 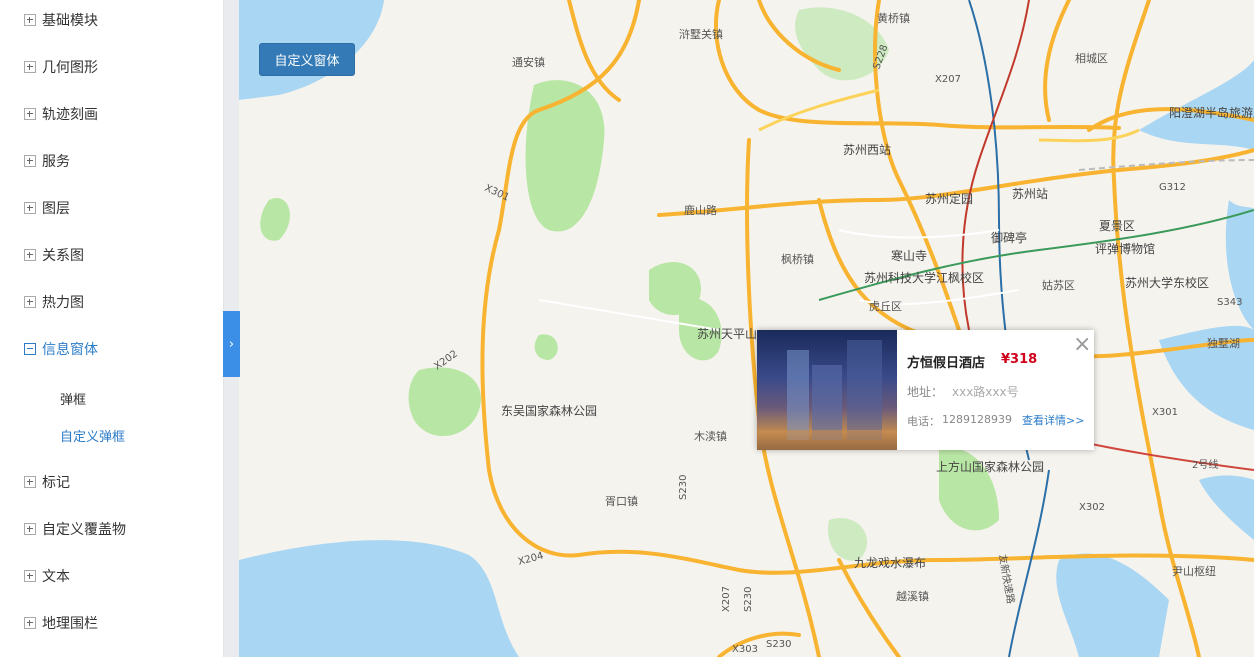 I want to click on map-label: 枫桥镇, so click(x=797, y=259).